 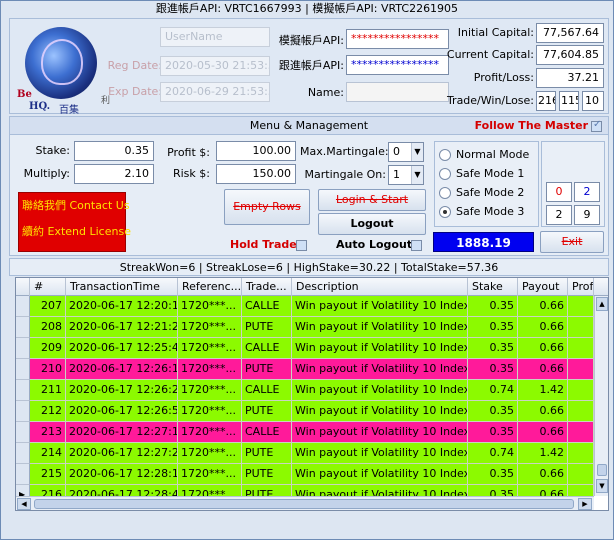 I want to click on profit-loss-label: Profit/Loss:, so click(x=503, y=77).